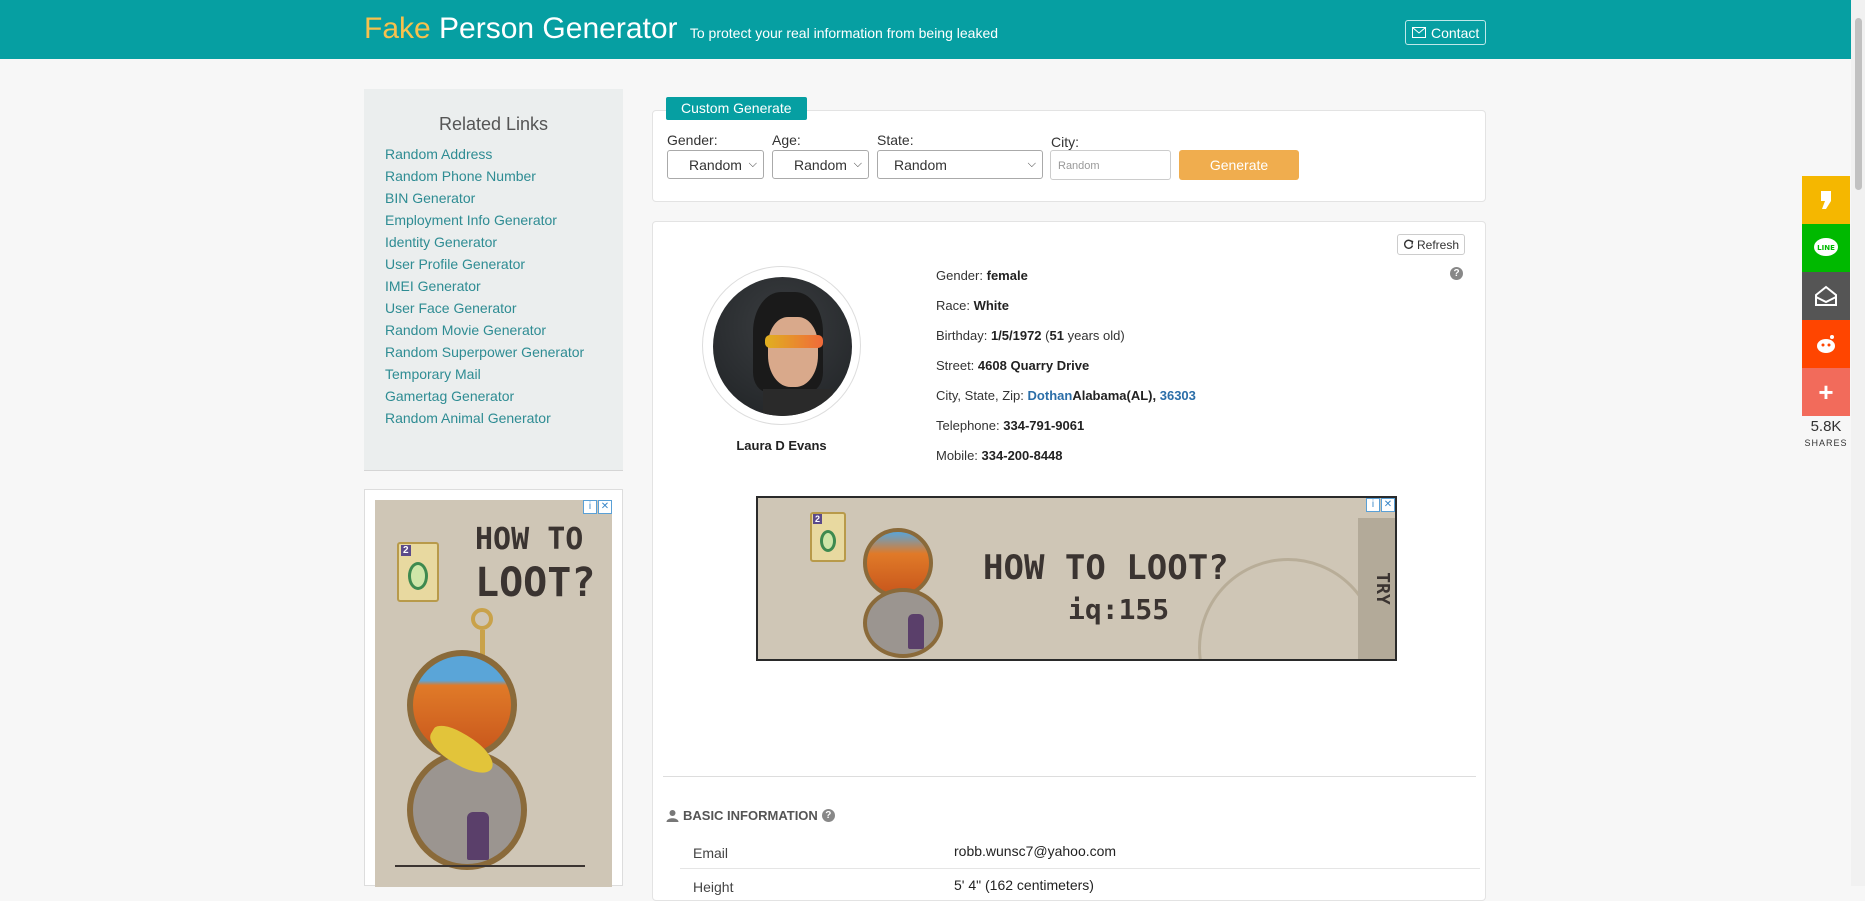  Describe the element at coordinates (504, 396) in the screenshot. I see `related-link: Gamertag Generator` at that location.